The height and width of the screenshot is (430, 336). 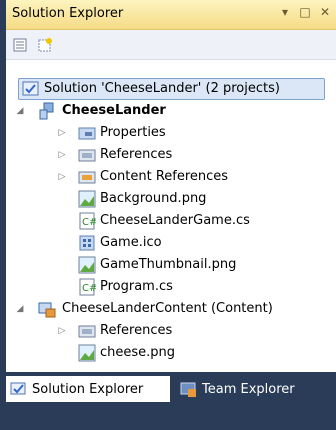 I want to click on maximize-icon: □, so click(x=305, y=12).